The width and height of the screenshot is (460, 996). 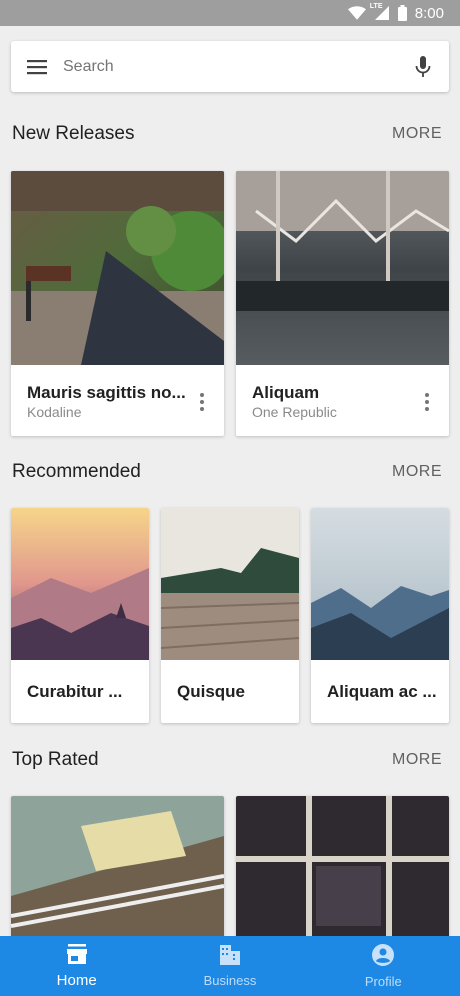 What do you see at coordinates (230, 980) in the screenshot?
I see `nav-label: Business` at bounding box center [230, 980].